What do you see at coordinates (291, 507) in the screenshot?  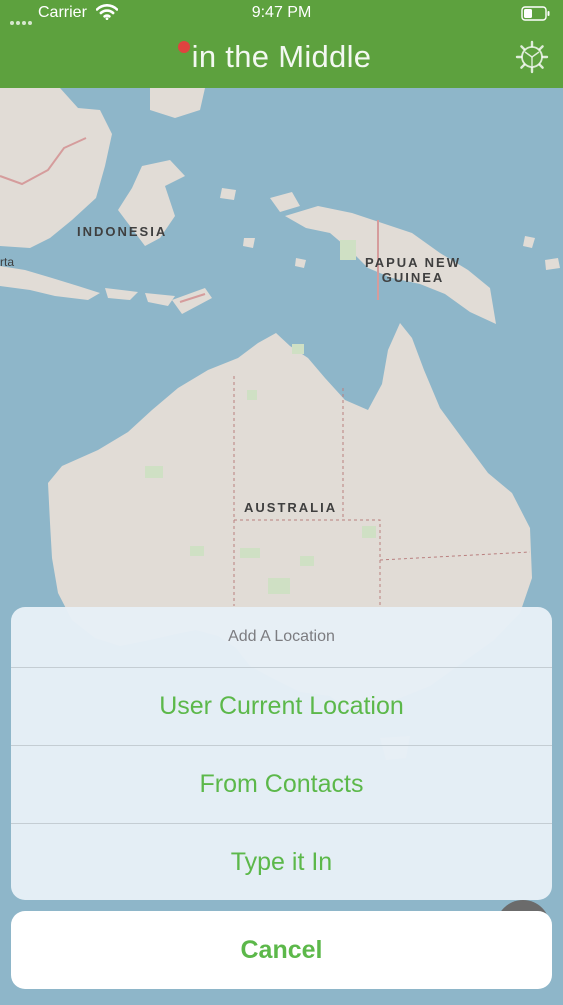 I see `map-label-australia: AUSTRALIA` at bounding box center [291, 507].